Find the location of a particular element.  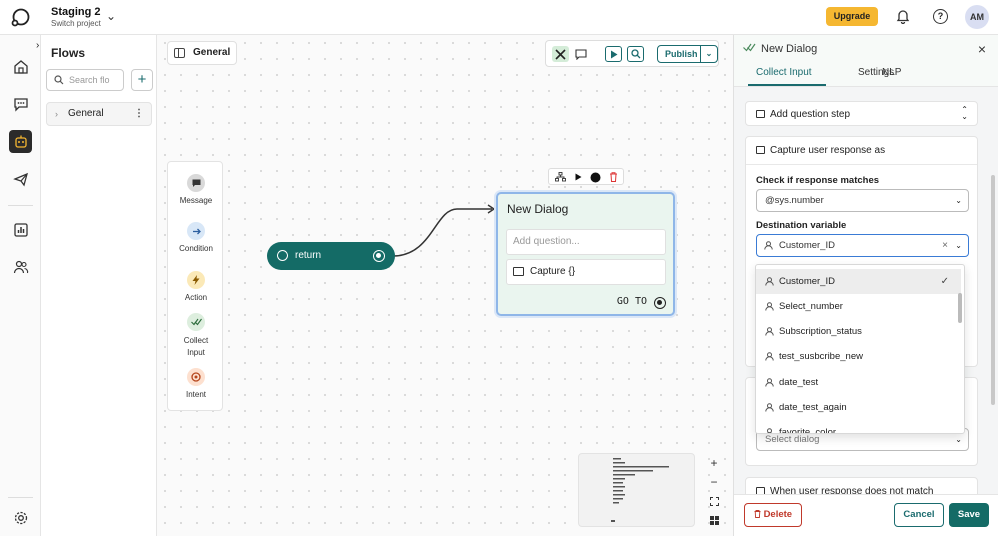

add-question-step-label: Add question step is located at coordinates (810, 114).